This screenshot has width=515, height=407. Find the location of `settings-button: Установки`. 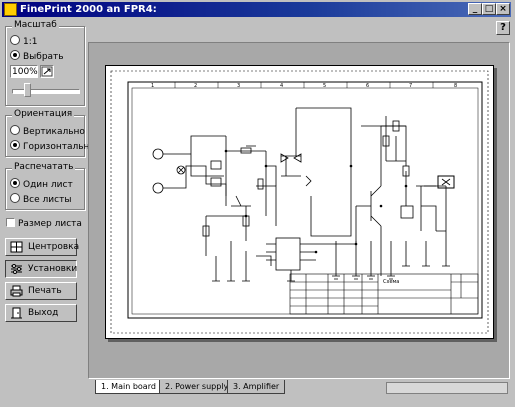

settings-button: Установки is located at coordinates (41, 269).